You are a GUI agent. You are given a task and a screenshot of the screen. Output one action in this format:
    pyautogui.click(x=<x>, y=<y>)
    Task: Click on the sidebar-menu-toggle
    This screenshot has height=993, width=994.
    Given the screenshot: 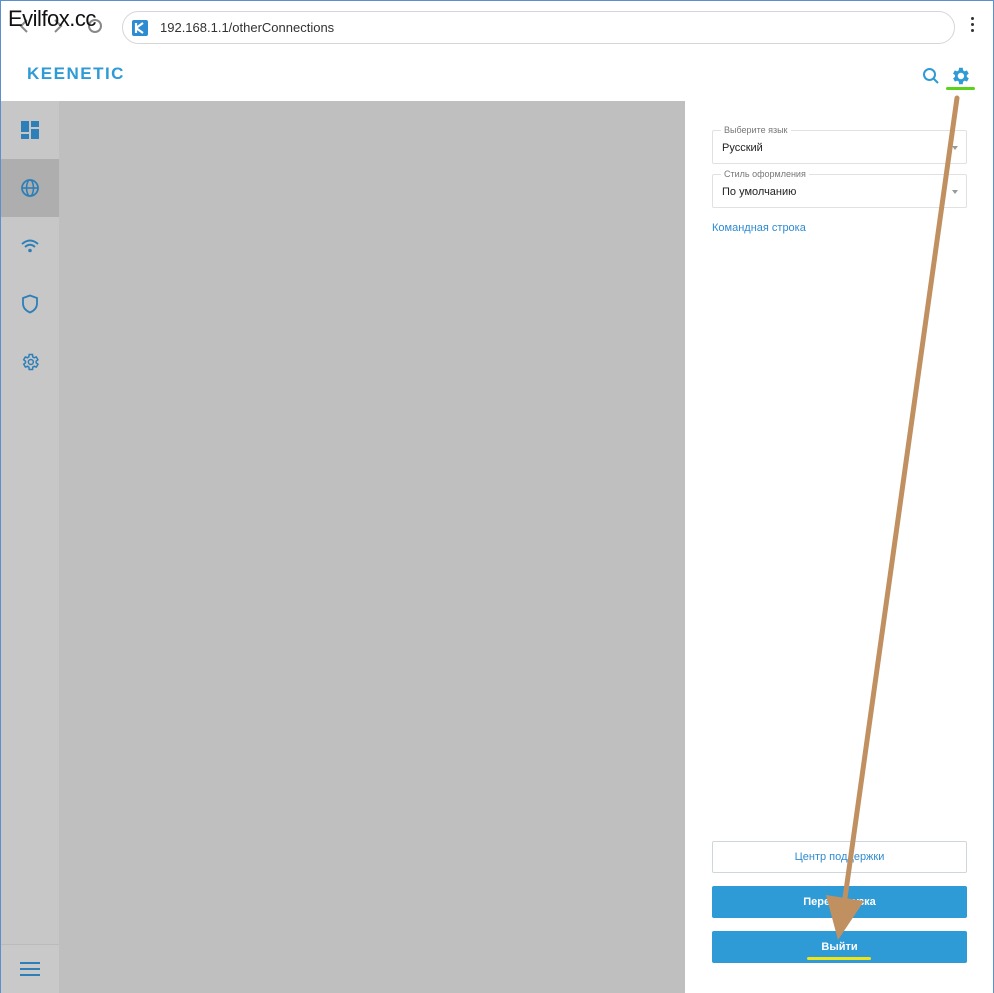 What is the action you would take?
    pyautogui.click(x=30, y=968)
    